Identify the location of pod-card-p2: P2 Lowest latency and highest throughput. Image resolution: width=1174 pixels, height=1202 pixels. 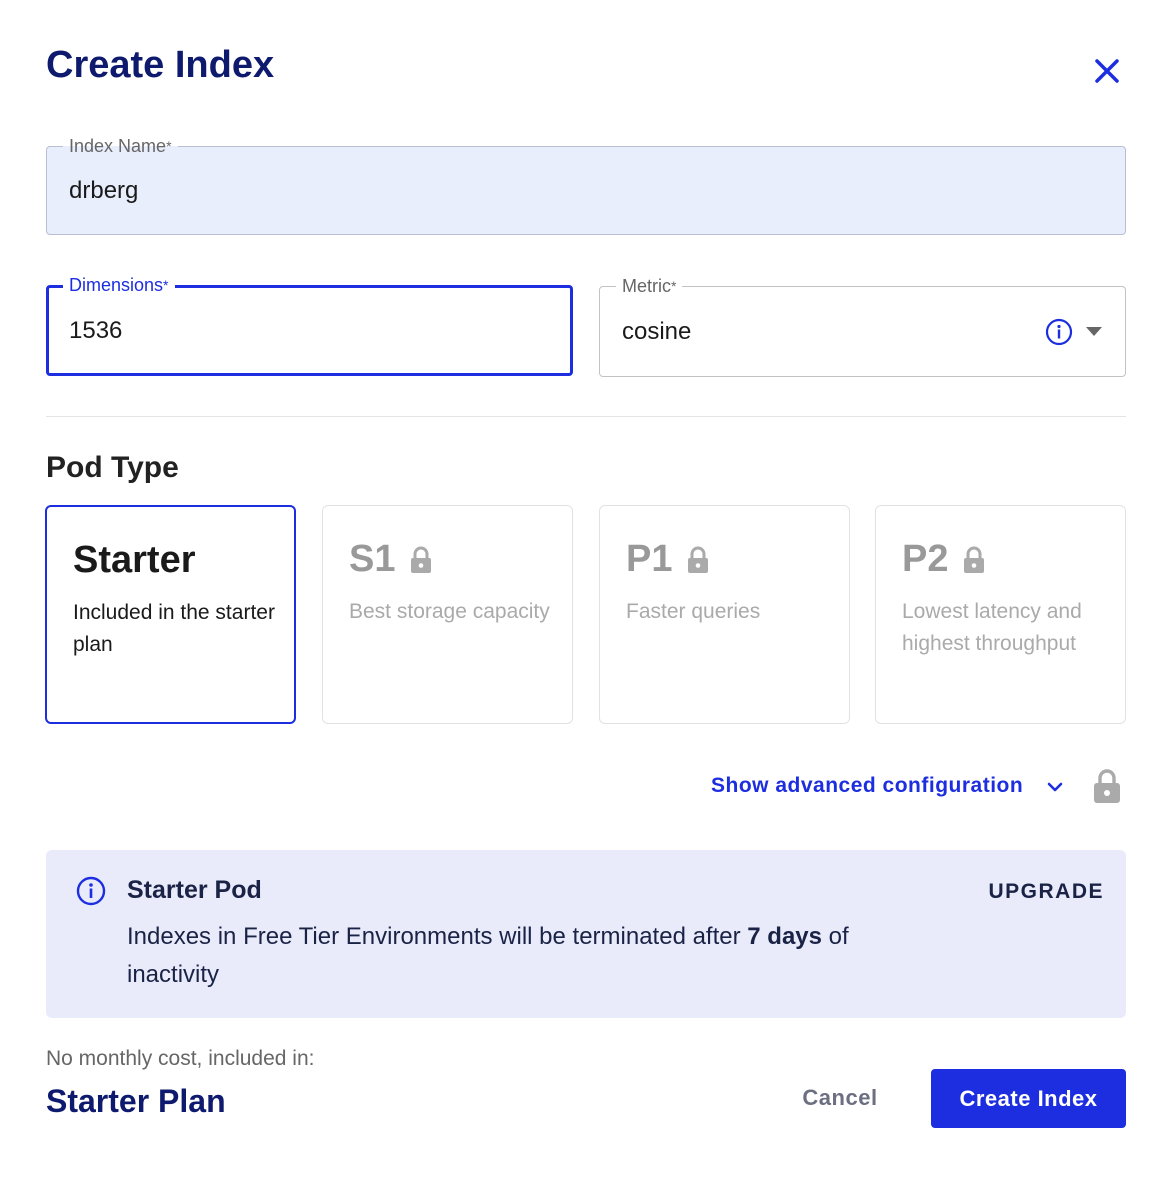
(1000, 614).